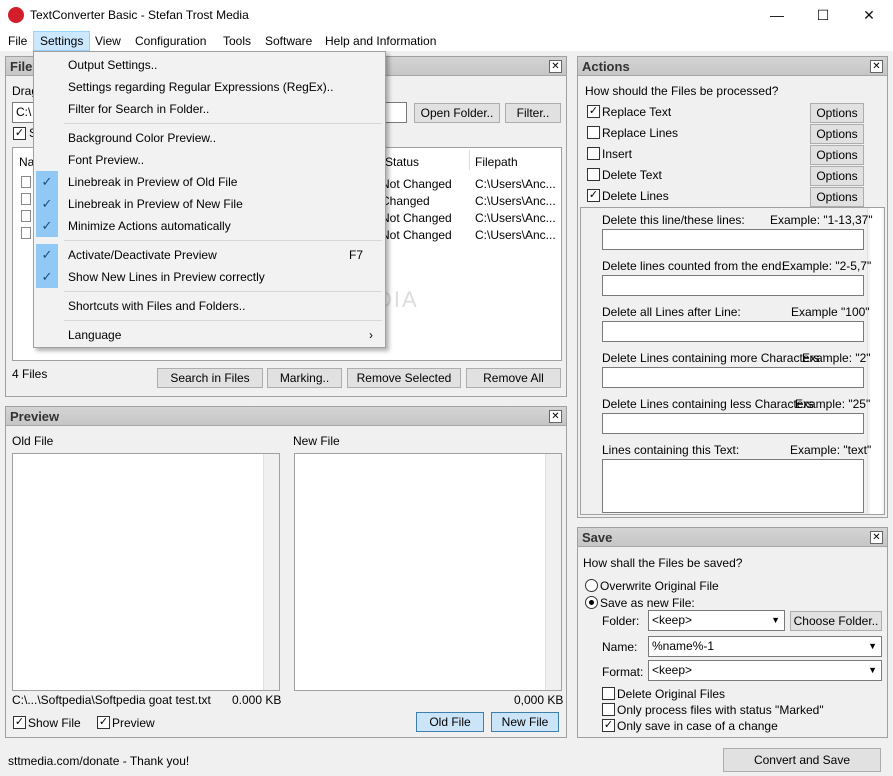 This screenshot has height=776, width=893. I want to click on actions-question: How should the Files be processed?, so click(682, 91).